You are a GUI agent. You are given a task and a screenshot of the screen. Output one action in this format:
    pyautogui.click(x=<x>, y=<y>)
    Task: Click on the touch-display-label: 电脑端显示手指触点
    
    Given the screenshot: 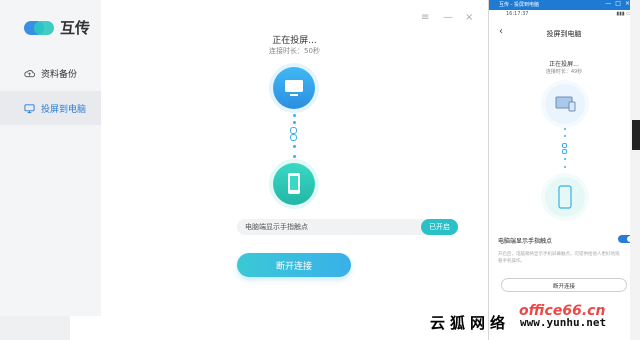 What is the action you would take?
    pyautogui.click(x=276, y=227)
    